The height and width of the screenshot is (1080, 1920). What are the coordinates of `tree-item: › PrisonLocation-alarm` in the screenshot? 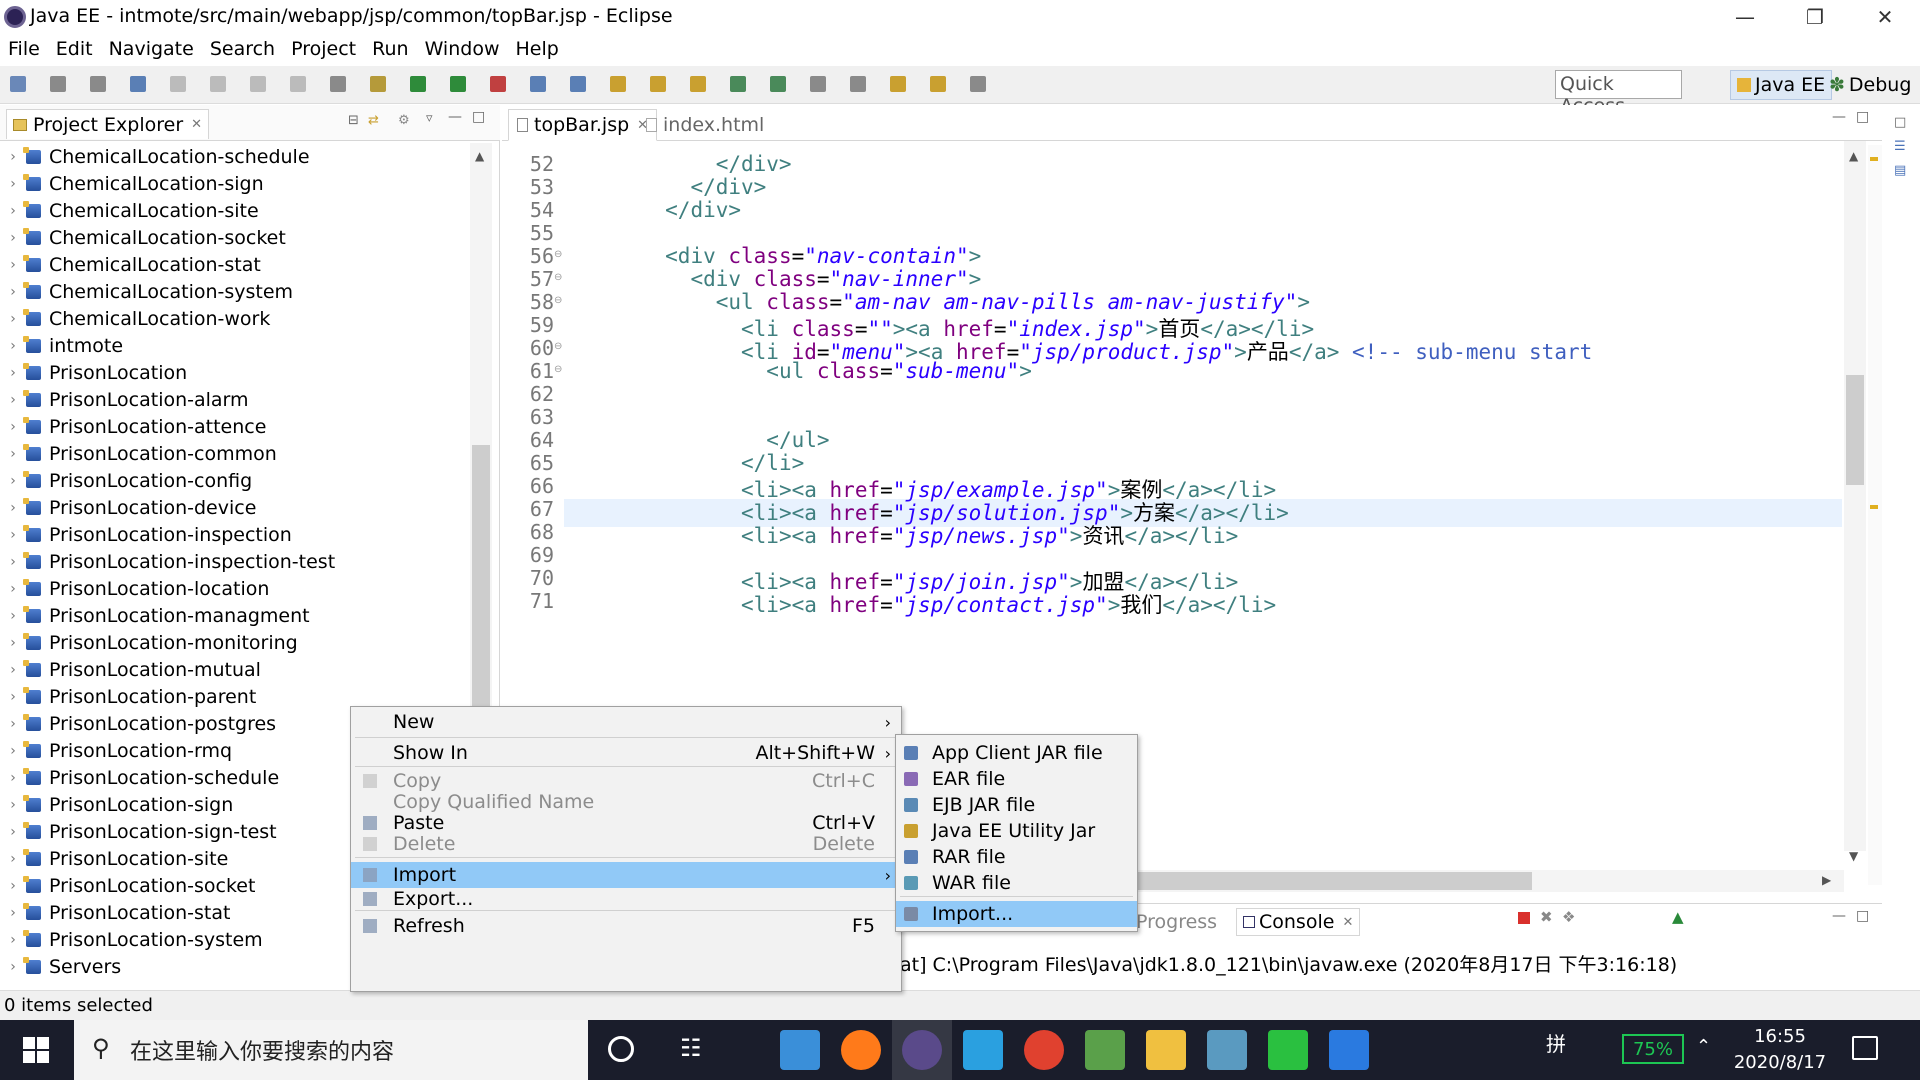 It's located at (235, 399).